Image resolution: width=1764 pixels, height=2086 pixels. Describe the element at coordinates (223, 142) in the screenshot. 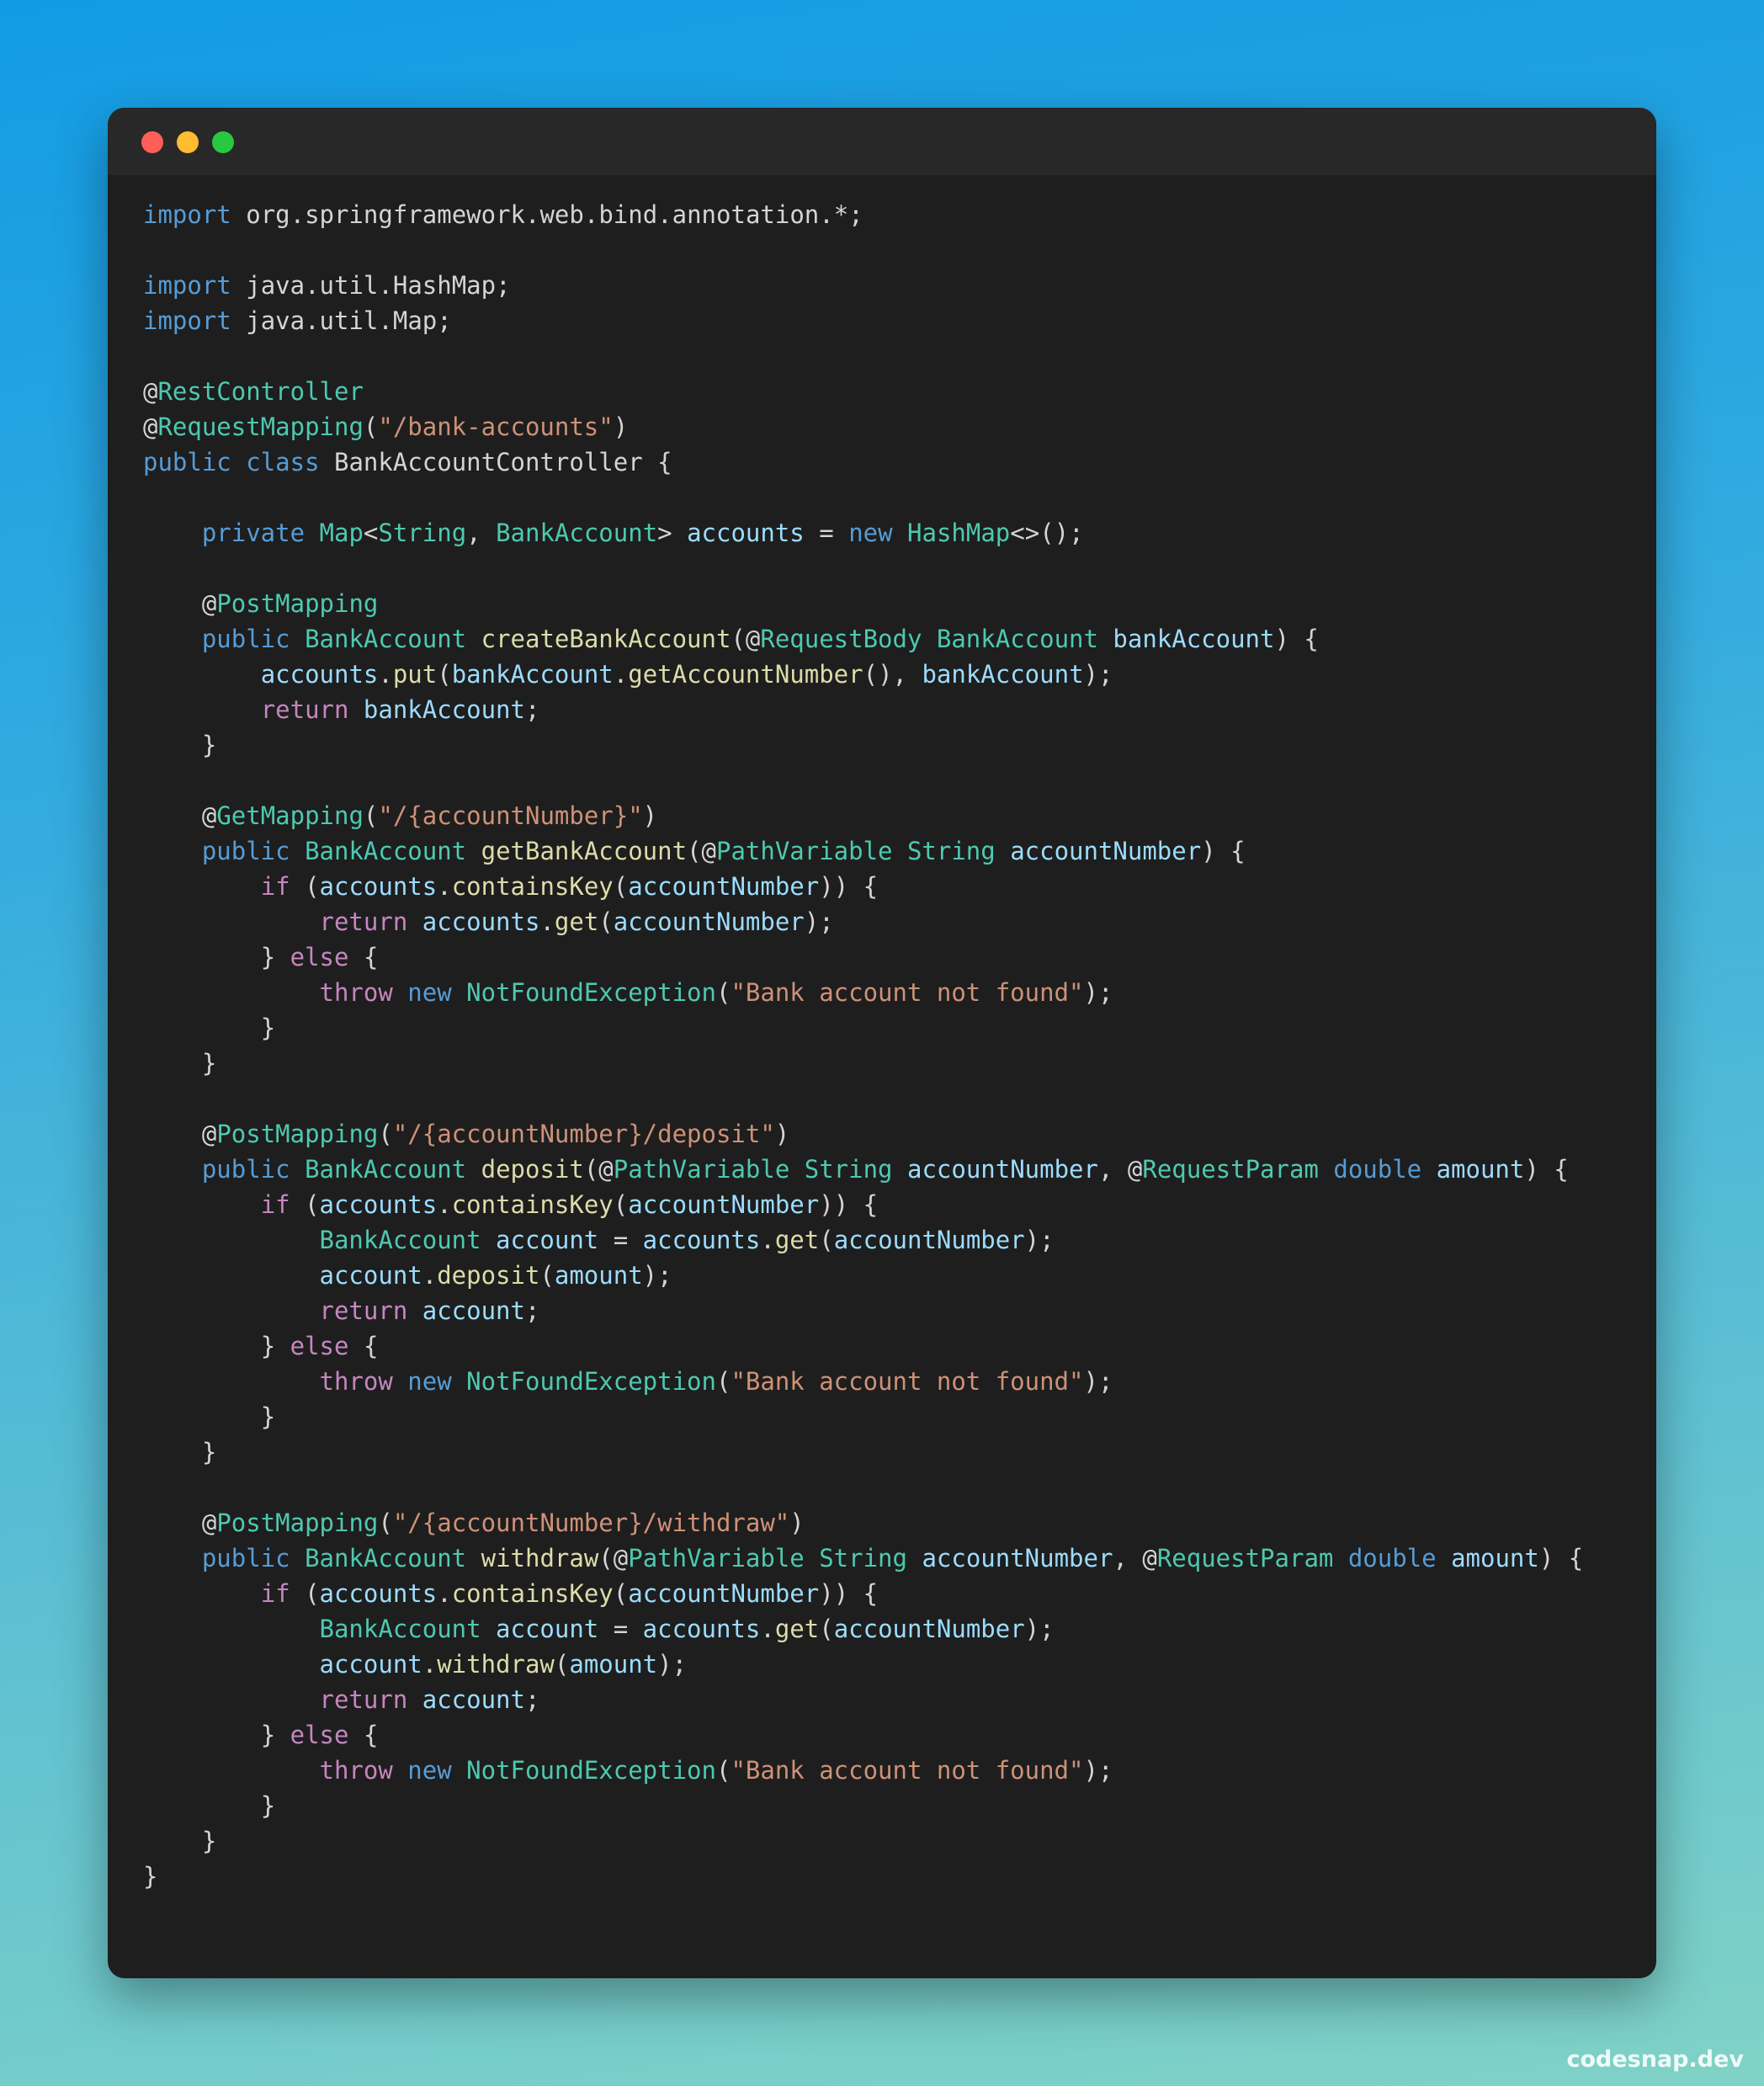

I see `maximize-icon` at that location.